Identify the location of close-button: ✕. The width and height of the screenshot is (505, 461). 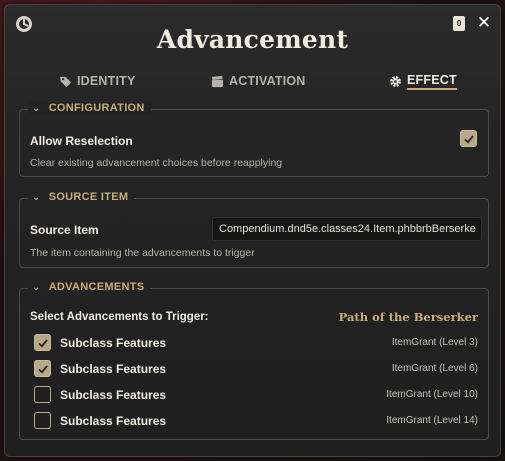
(484, 22).